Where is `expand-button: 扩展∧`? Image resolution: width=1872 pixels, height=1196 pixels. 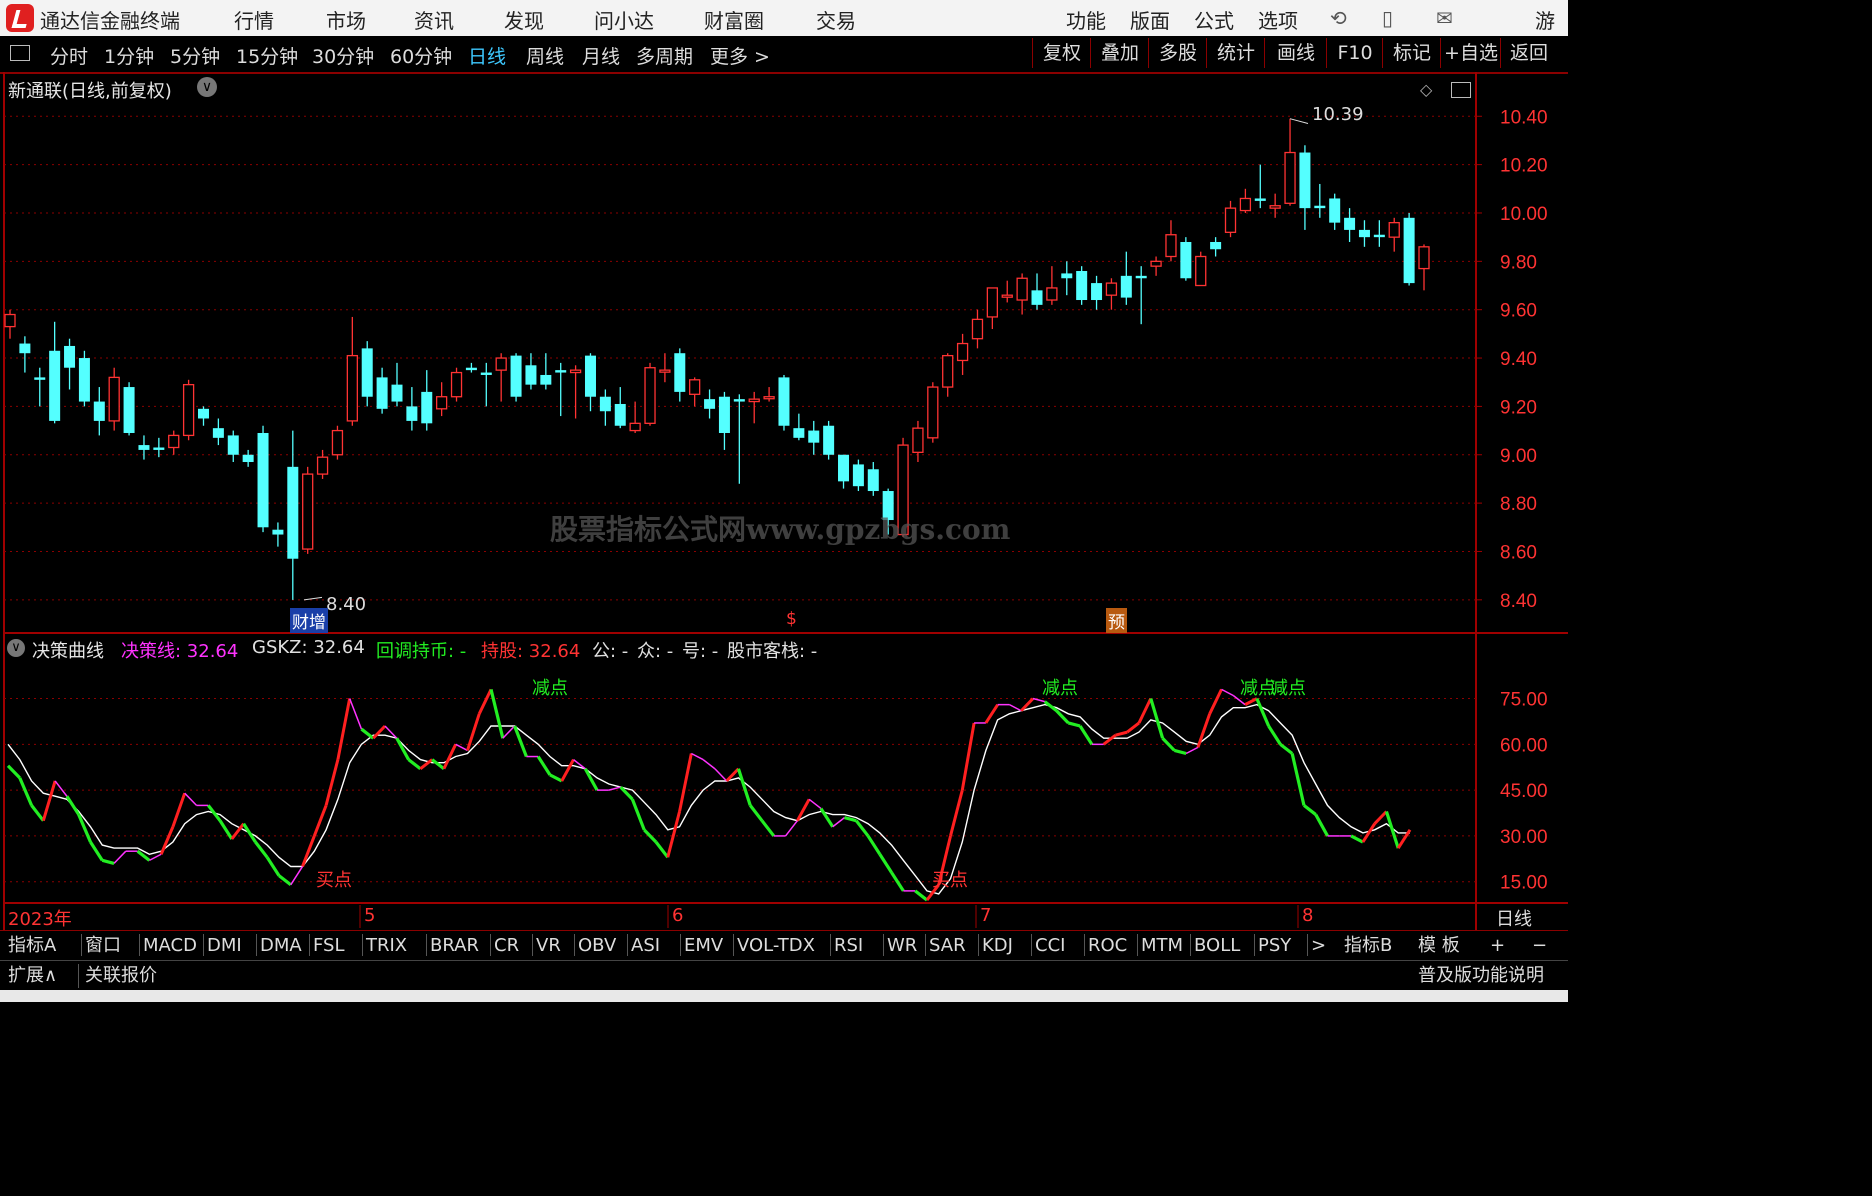 expand-button: 扩展∧ is located at coordinates (32, 976).